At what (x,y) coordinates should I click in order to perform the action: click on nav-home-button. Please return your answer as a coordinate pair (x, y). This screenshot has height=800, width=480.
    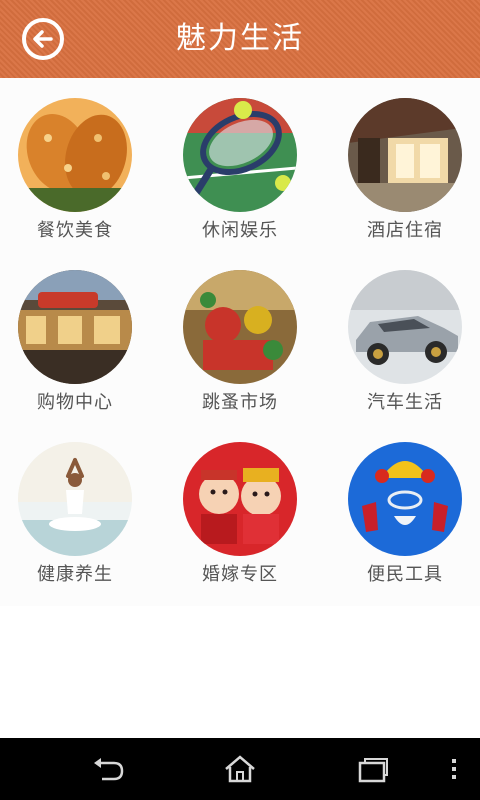
    Looking at the image, I should click on (240, 769).